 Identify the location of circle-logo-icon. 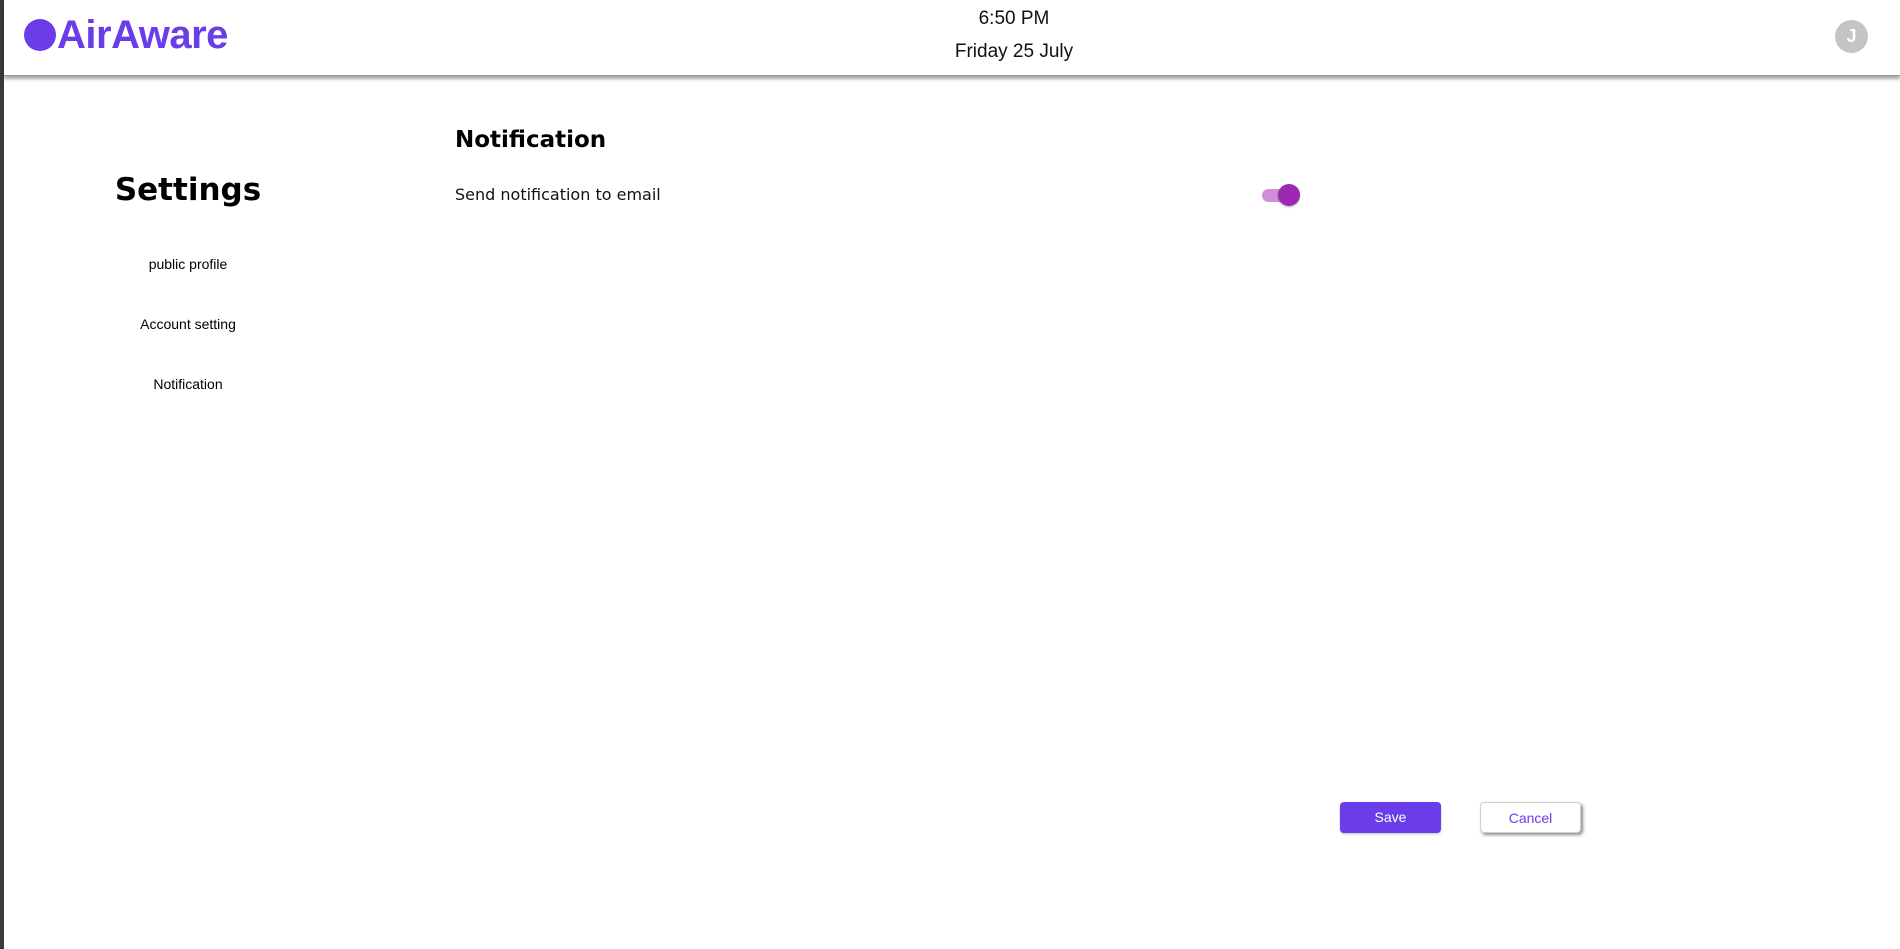
(40, 35).